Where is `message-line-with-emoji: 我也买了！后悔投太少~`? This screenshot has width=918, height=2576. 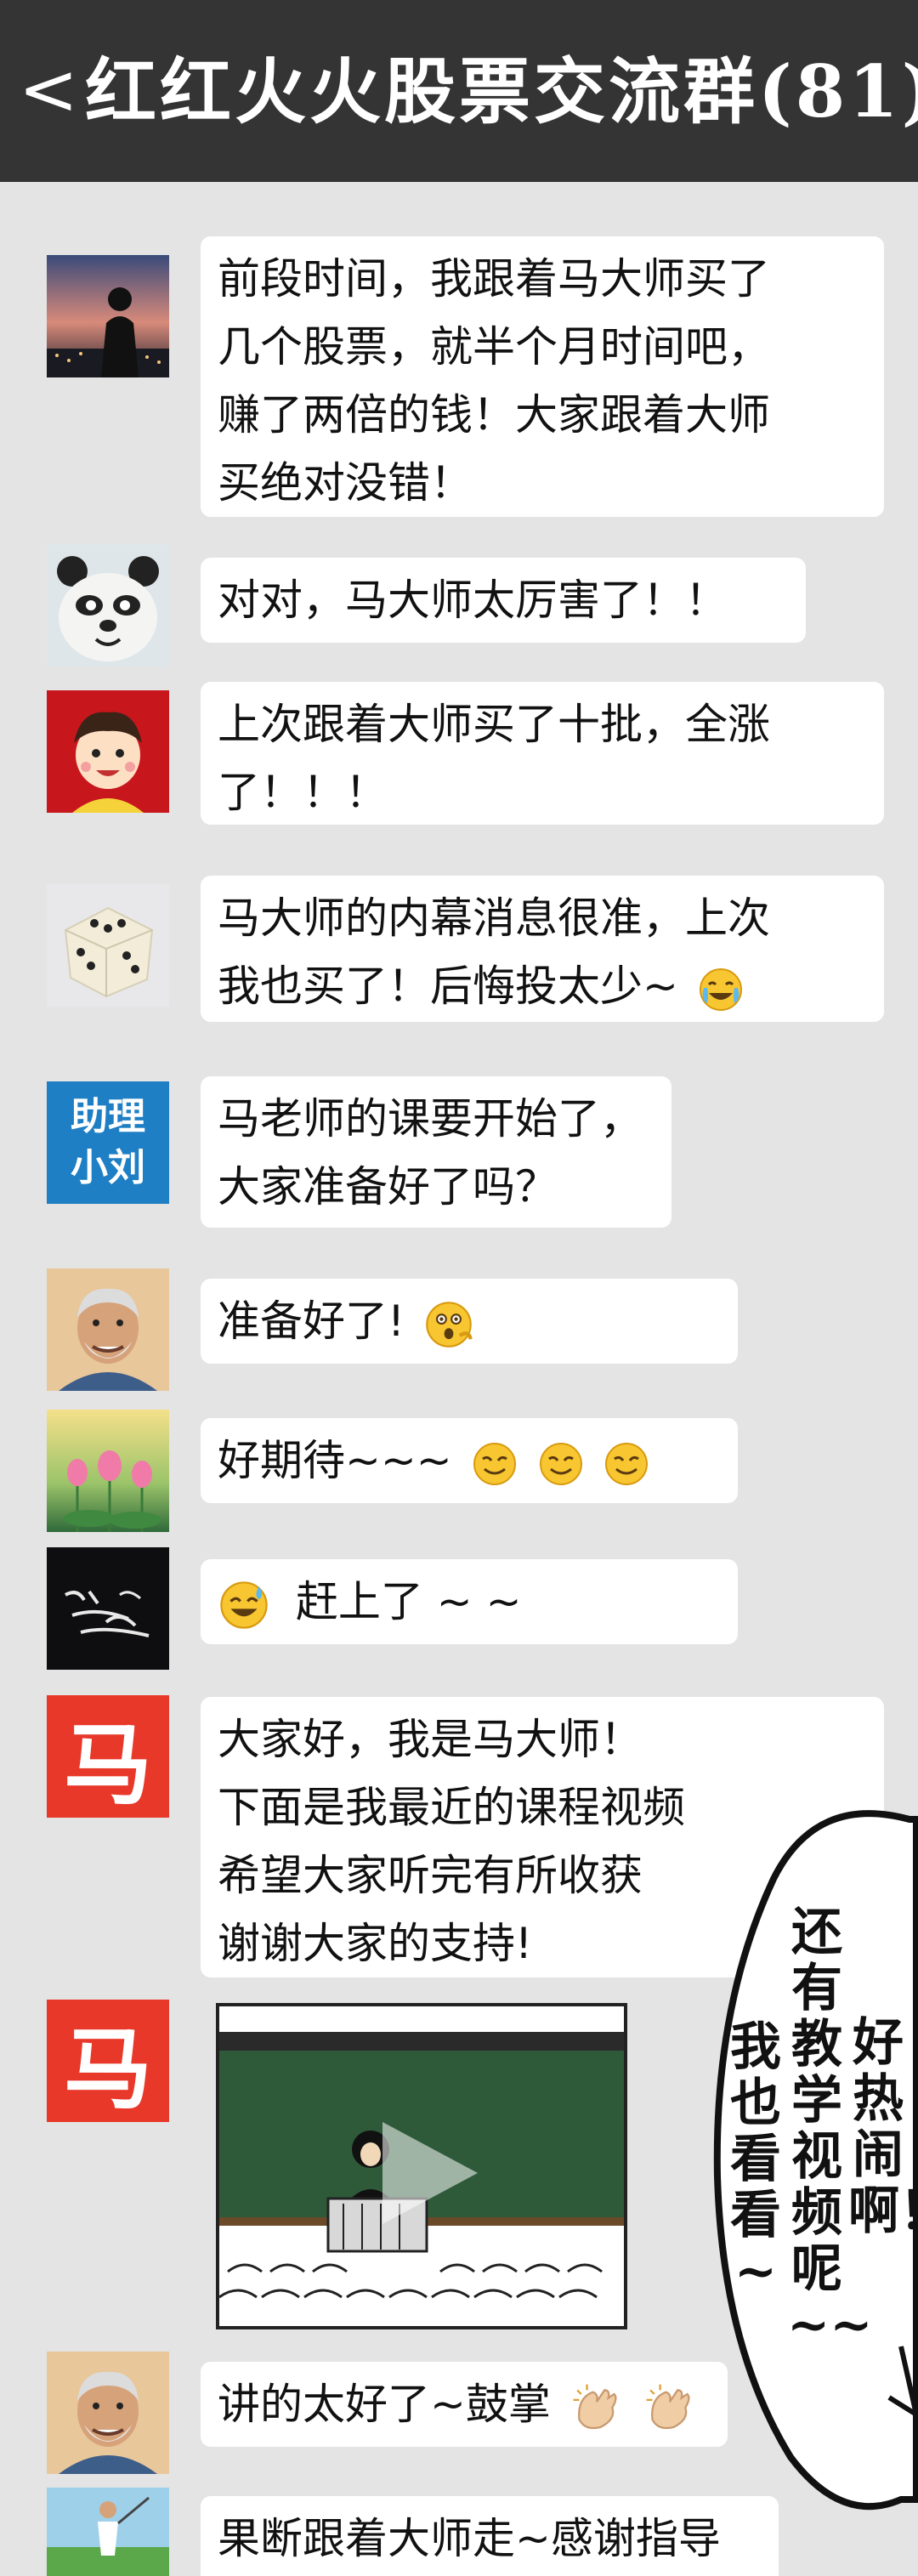 message-line-with-emoji: 我也买了！后悔投太少~ is located at coordinates (542, 986).